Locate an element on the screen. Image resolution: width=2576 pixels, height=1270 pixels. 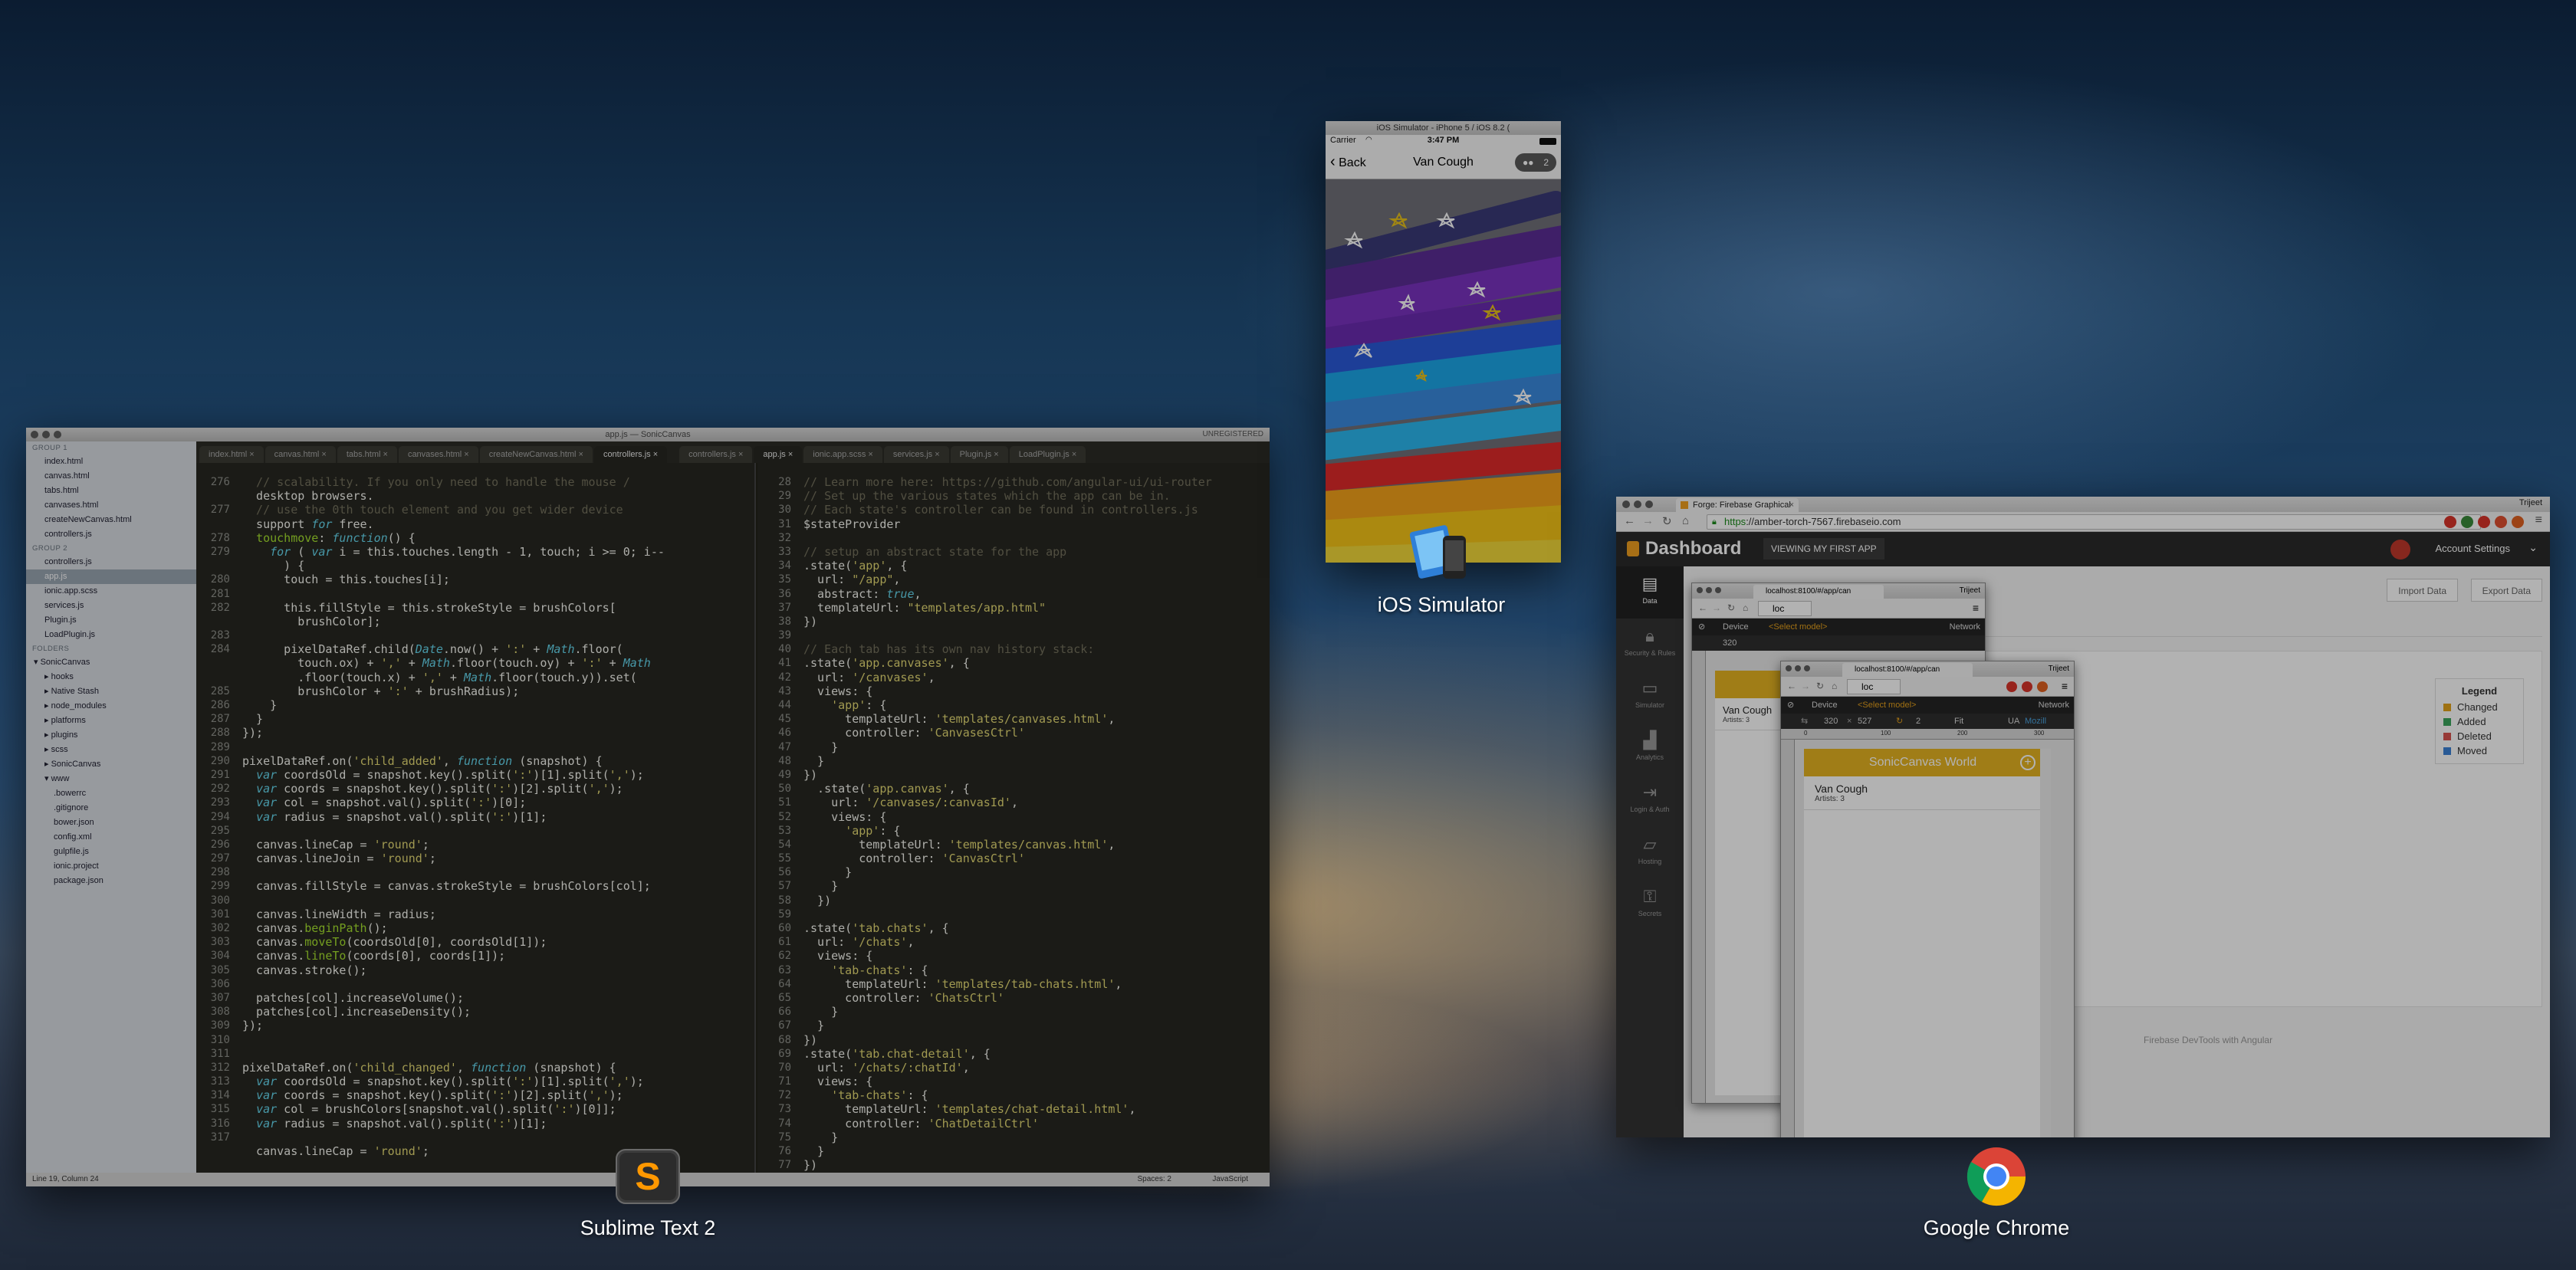
editor-tab: app.js × is located at coordinates (778, 454).